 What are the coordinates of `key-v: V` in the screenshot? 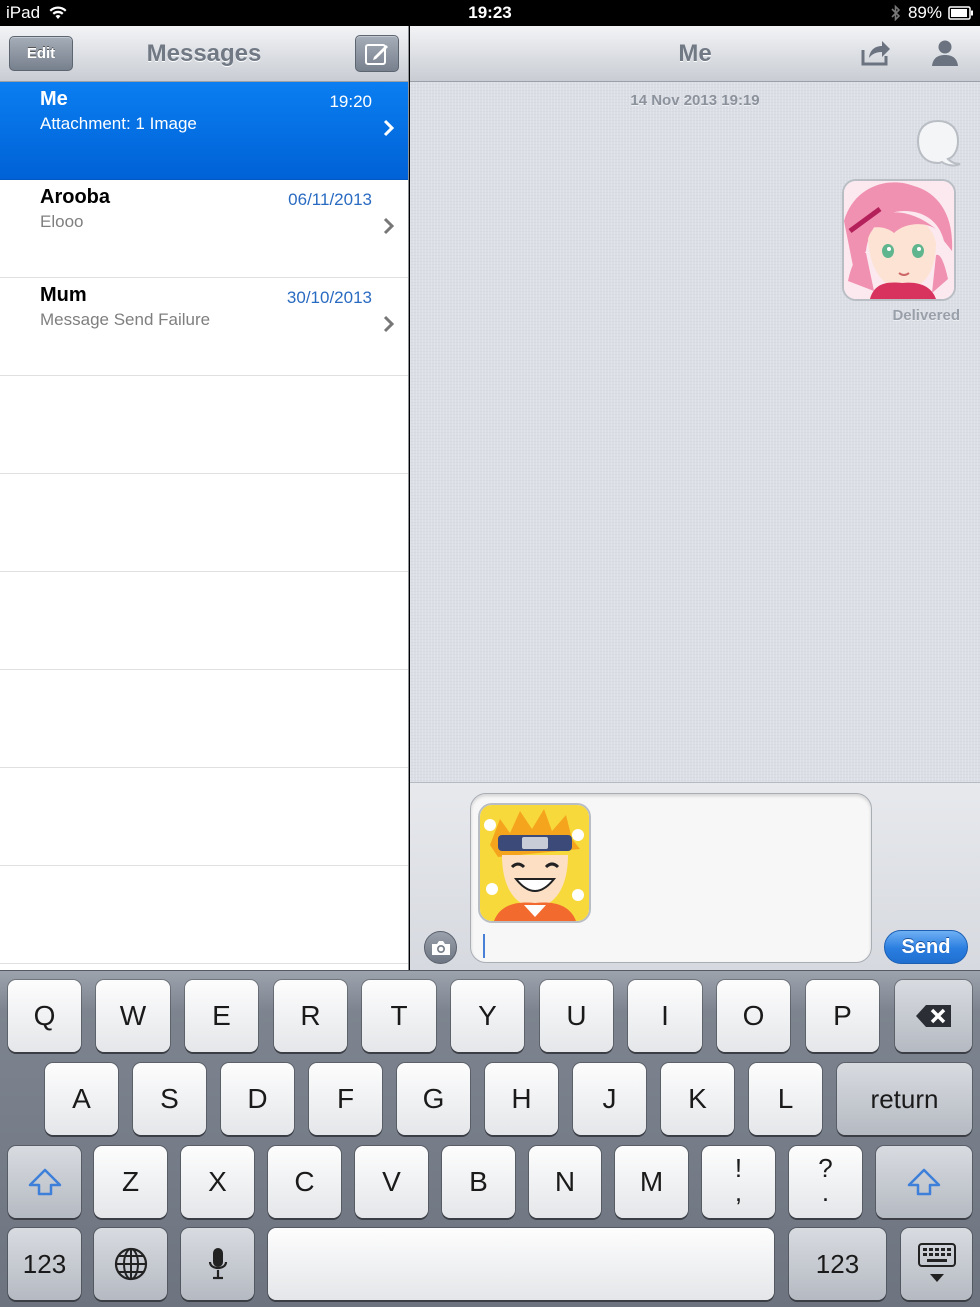 It's located at (391, 1182).